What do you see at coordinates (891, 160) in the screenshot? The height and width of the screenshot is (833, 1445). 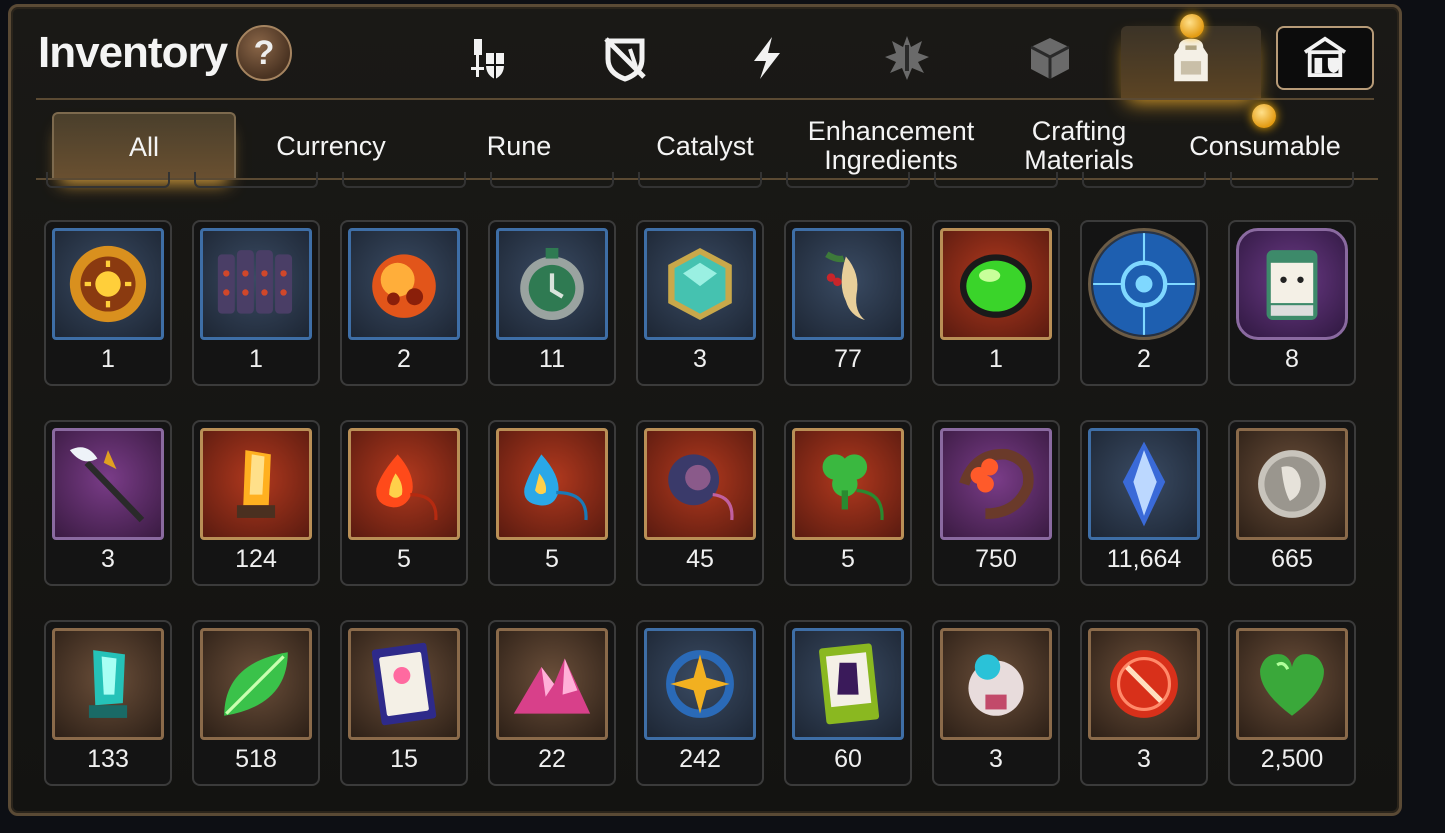 I see `subtab-label-line2: Ingredients` at bounding box center [891, 160].